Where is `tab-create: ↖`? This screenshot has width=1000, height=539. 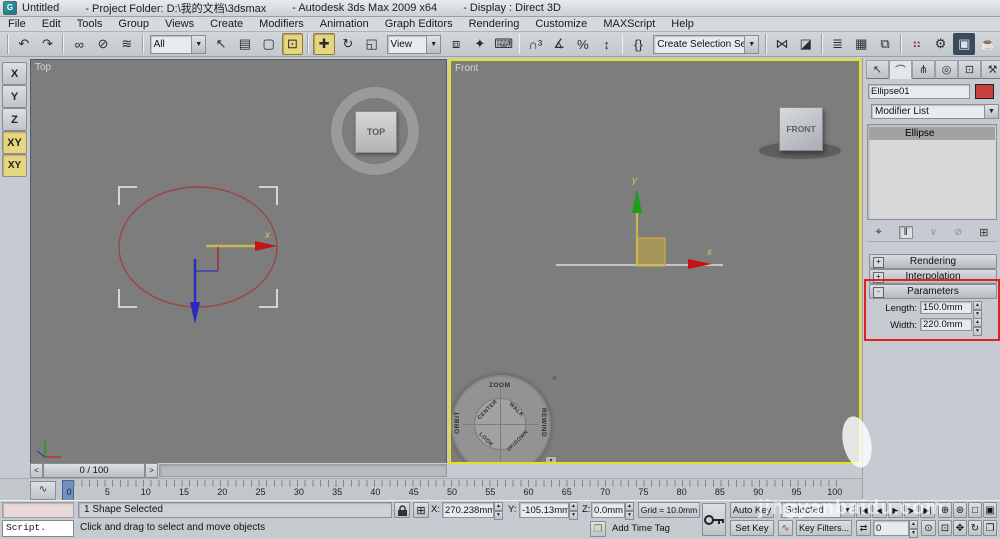
tab-create: ↖ is located at coordinates (877, 69).